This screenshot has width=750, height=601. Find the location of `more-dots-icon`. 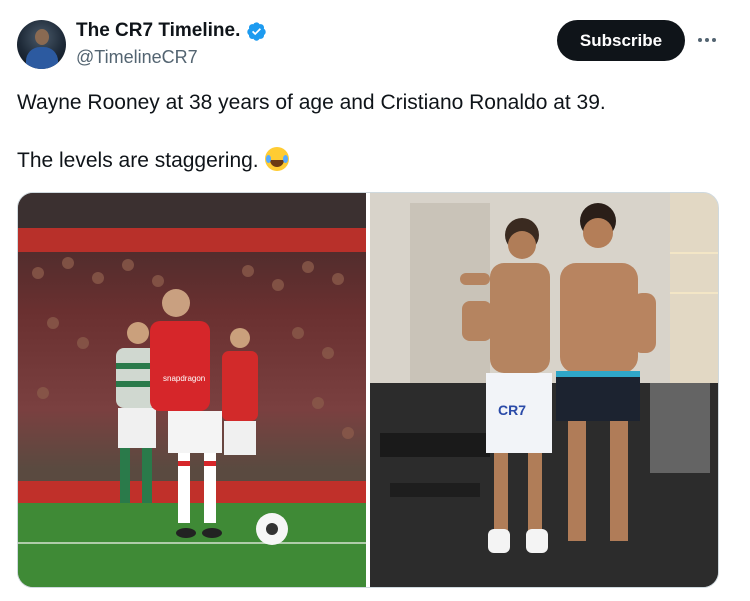

more-dots-icon is located at coordinates (707, 40).